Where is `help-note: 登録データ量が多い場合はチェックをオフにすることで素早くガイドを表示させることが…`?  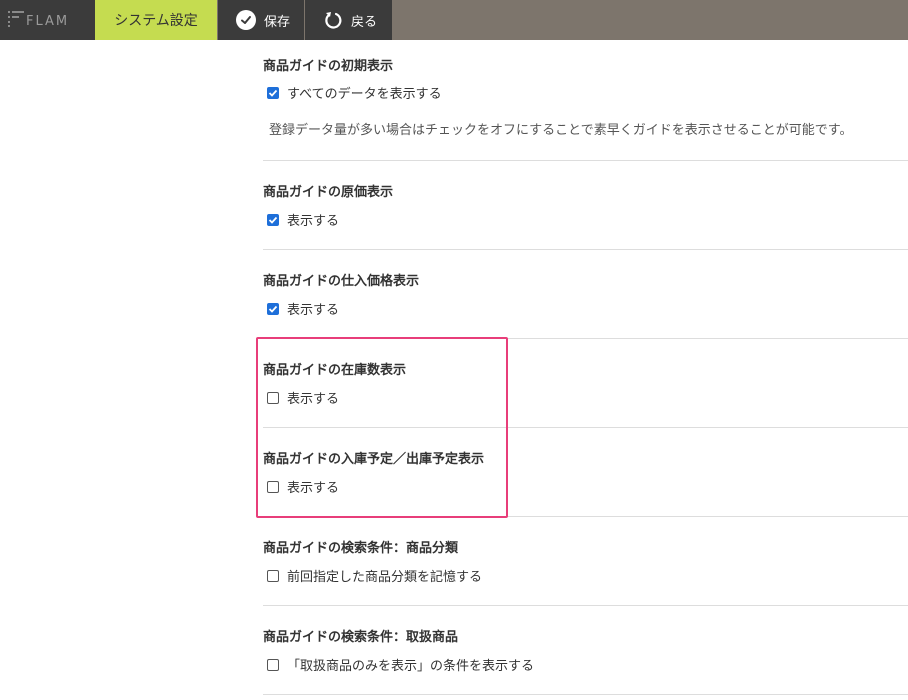 help-note: 登録データ量が多い場合はチェックをオフにすることで素早くガイドを表示させることが… is located at coordinates (561, 130).